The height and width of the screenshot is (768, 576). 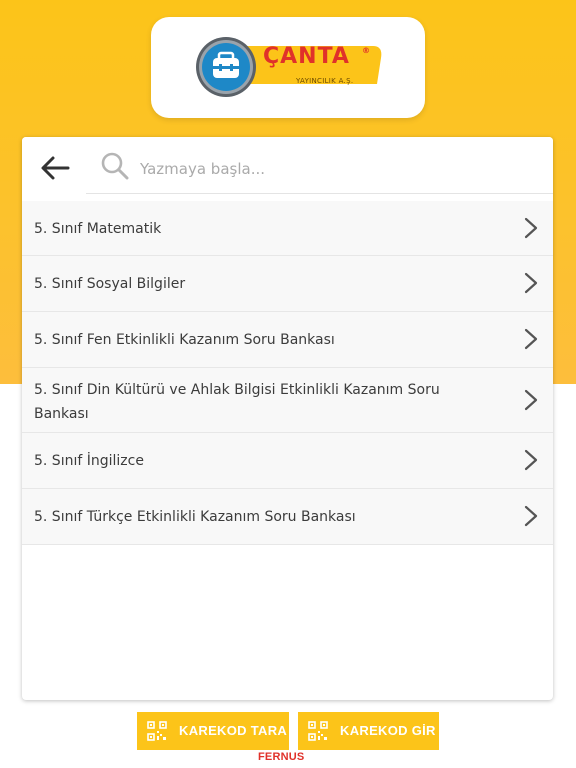 What do you see at coordinates (89, 461) in the screenshot?
I see `list-item-label: 5. Sınıf İngilizce` at bounding box center [89, 461].